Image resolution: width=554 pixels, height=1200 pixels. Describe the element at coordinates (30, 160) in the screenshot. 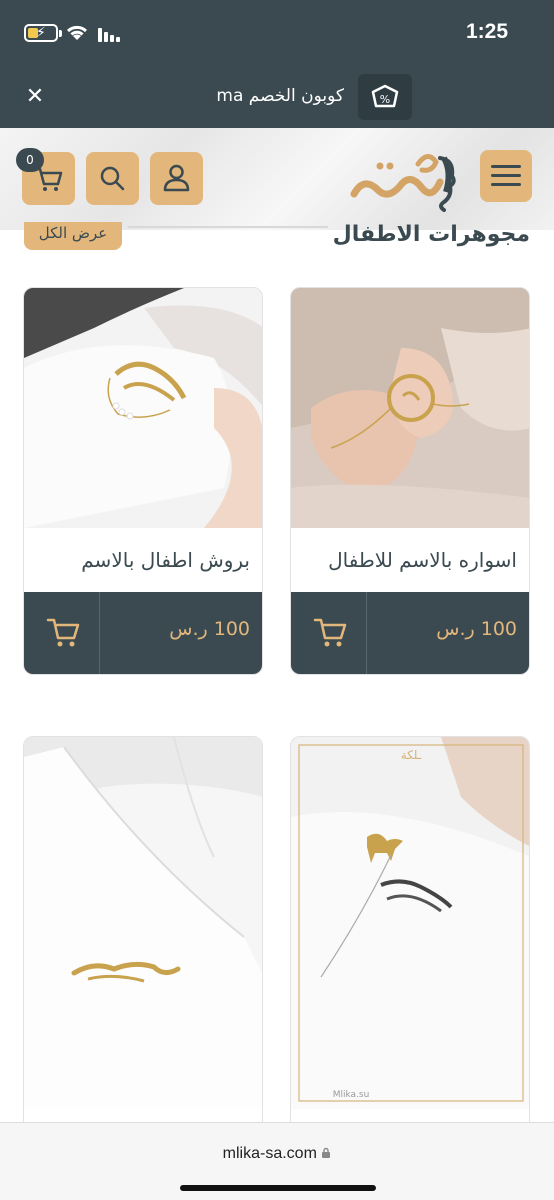

I see `cart-count-badge: 0` at that location.